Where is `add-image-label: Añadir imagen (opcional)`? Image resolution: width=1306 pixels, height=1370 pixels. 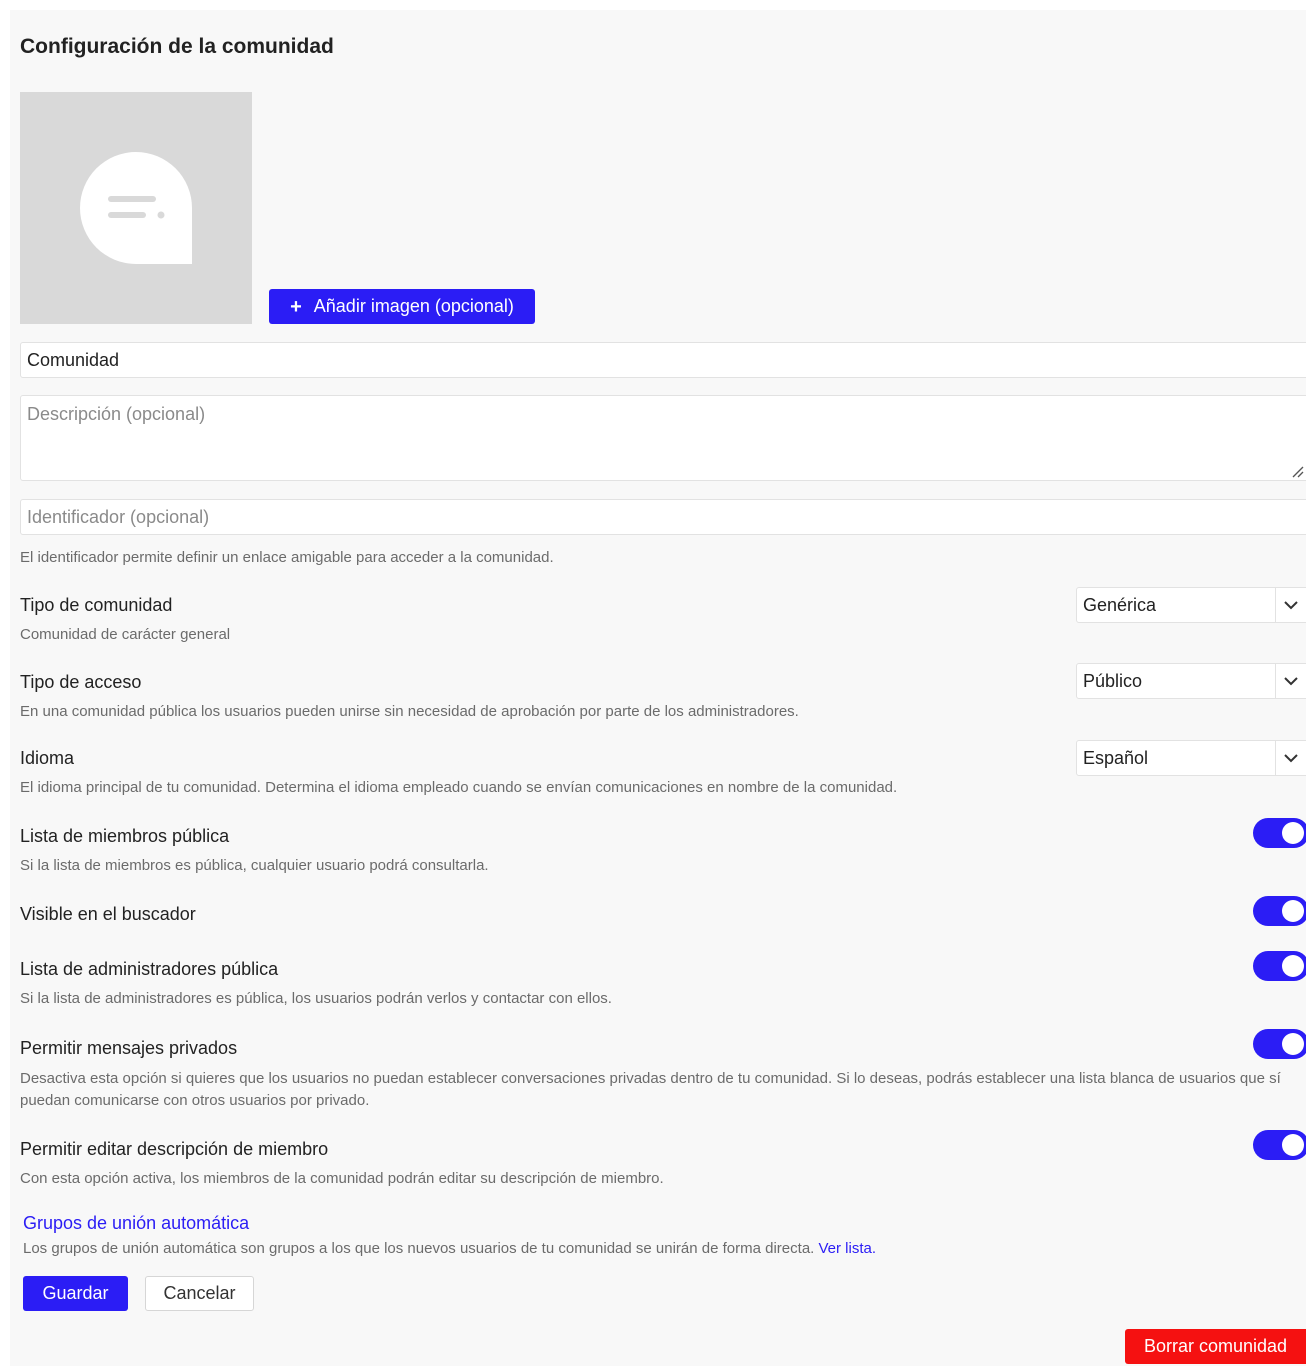 add-image-label: Añadir imagen (opcional) is located at coordinates (413, 306).